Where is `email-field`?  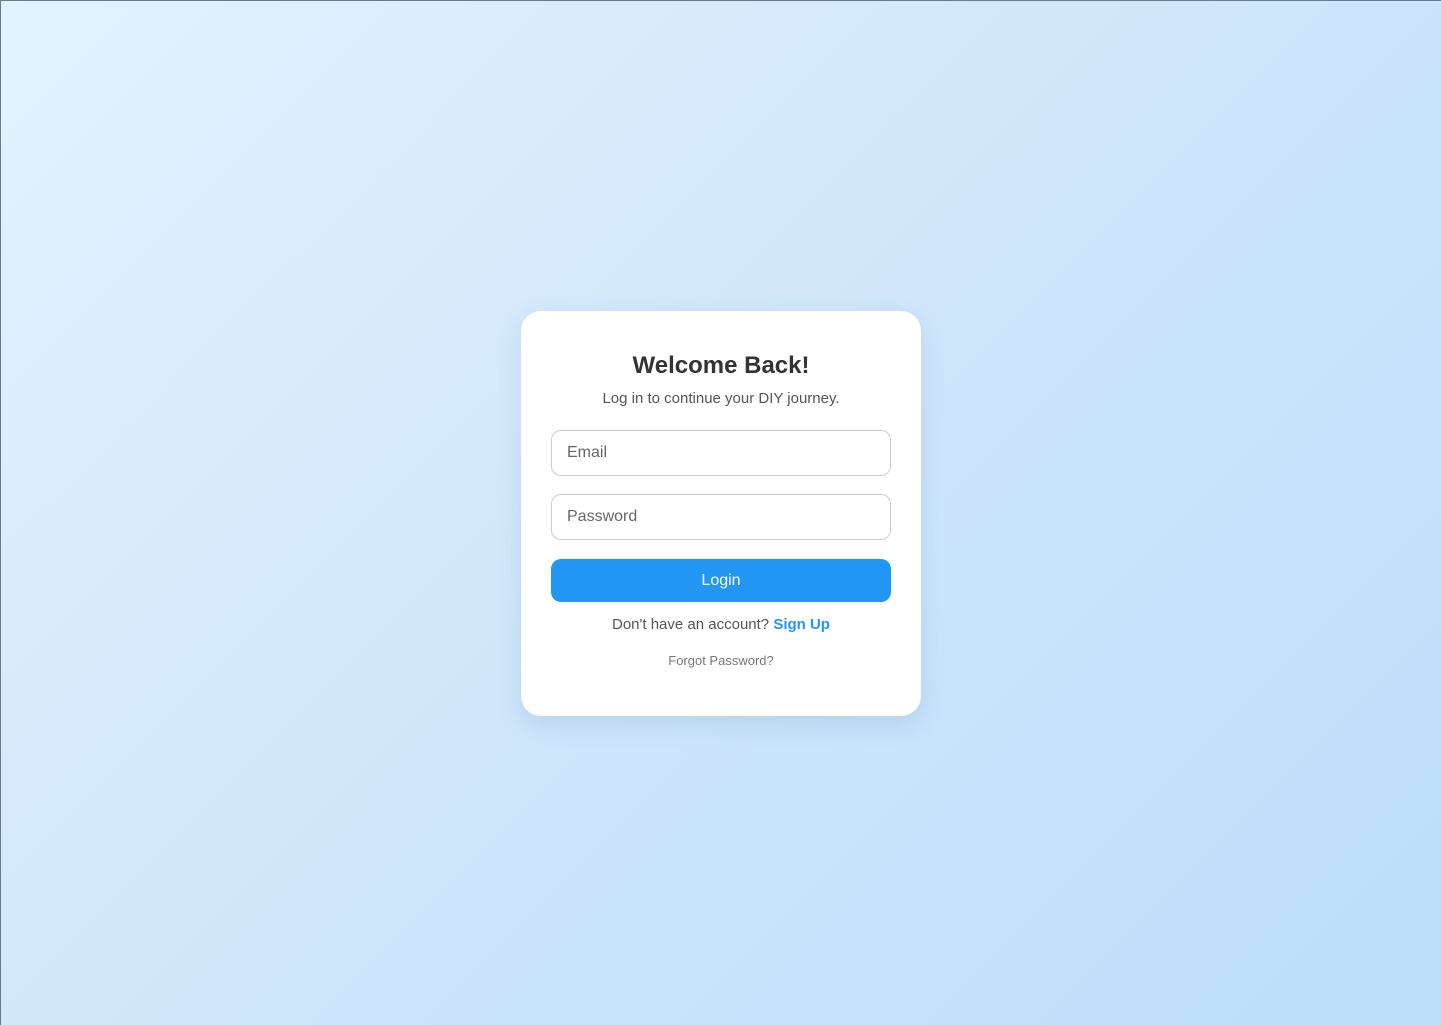 email-field is located at coordinates (721, 453).